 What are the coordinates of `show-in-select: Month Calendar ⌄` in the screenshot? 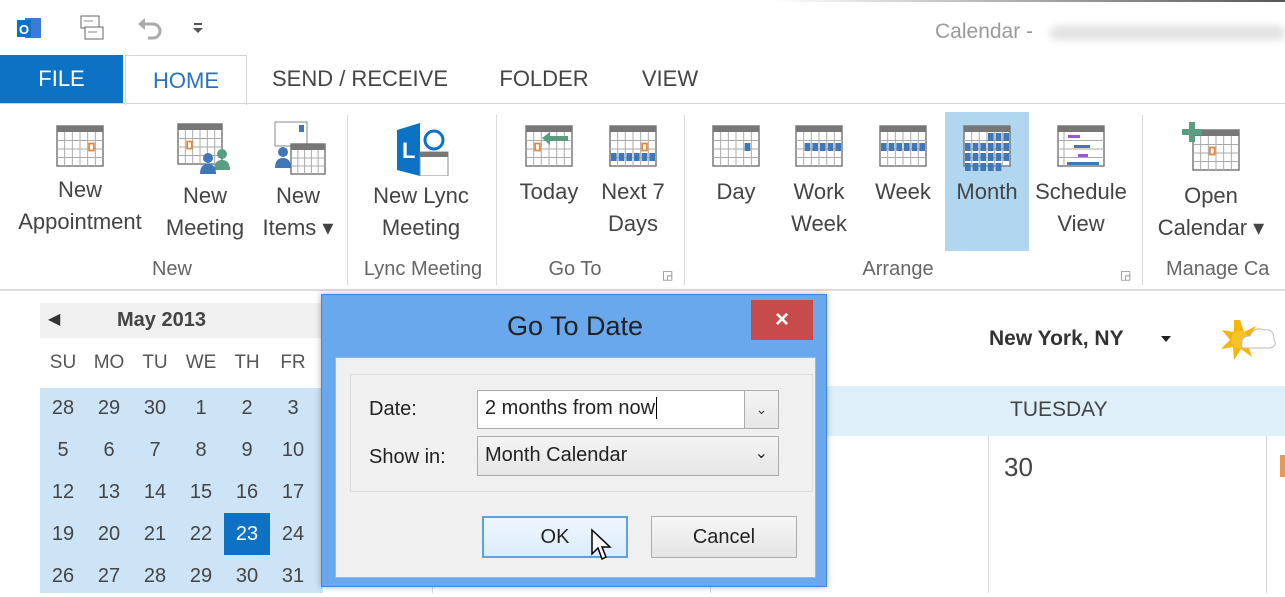 It's located at (628, 456).